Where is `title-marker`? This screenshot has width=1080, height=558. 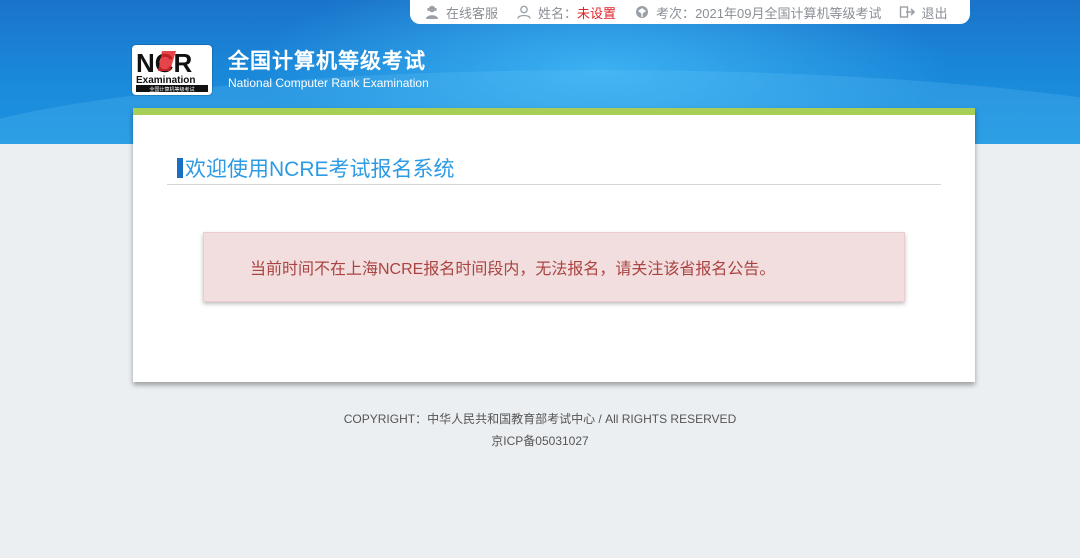
title-marker is located at coordinates (180, 168).